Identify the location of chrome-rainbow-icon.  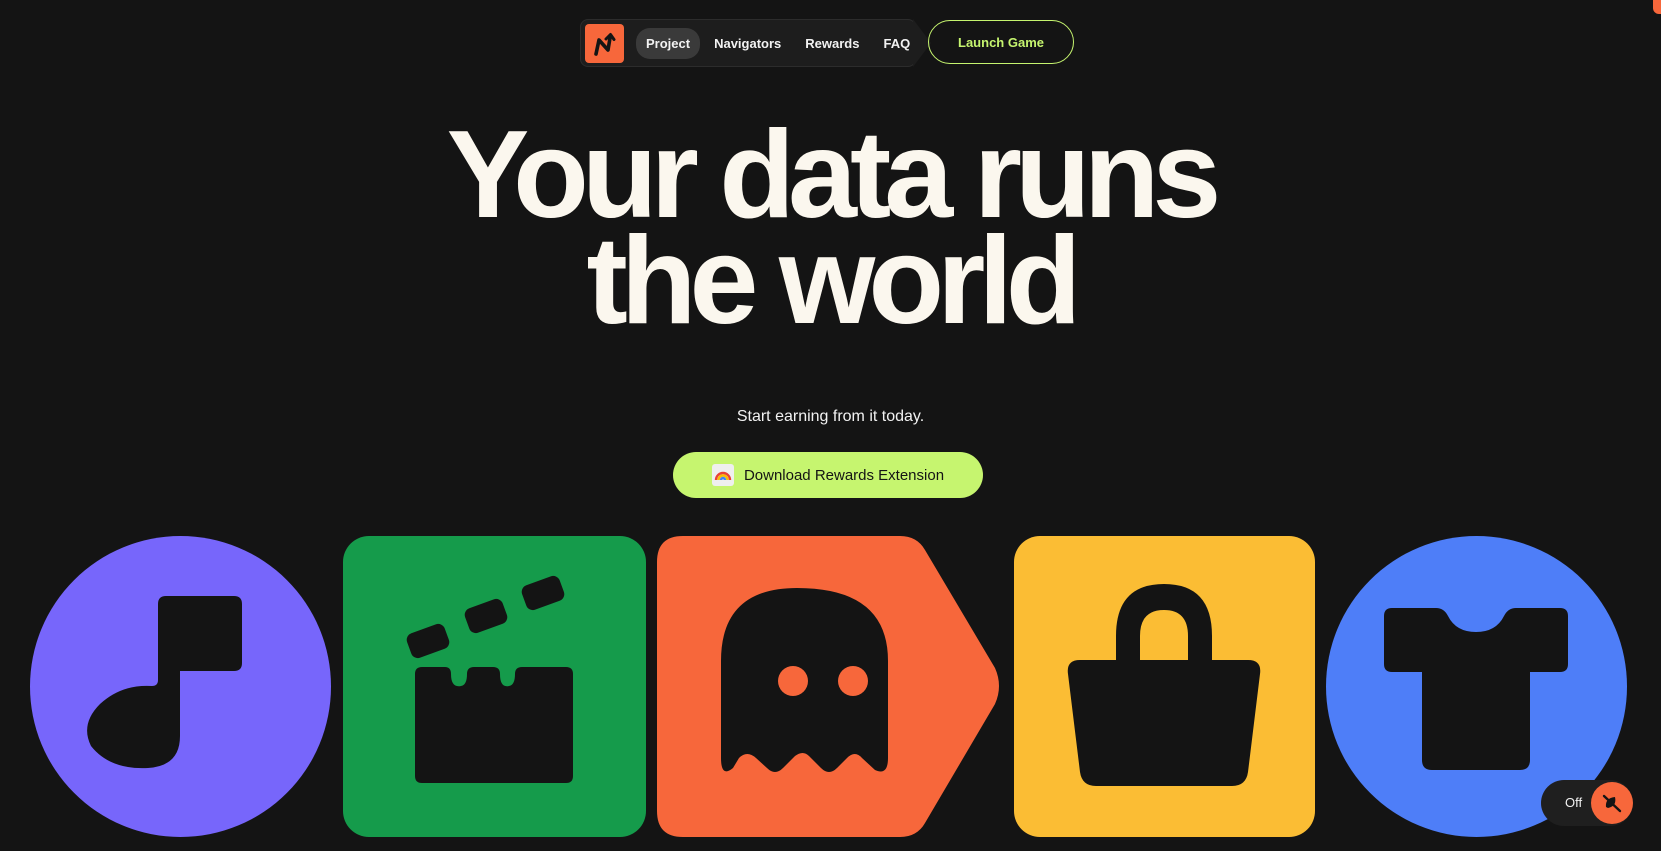
(722, 475).